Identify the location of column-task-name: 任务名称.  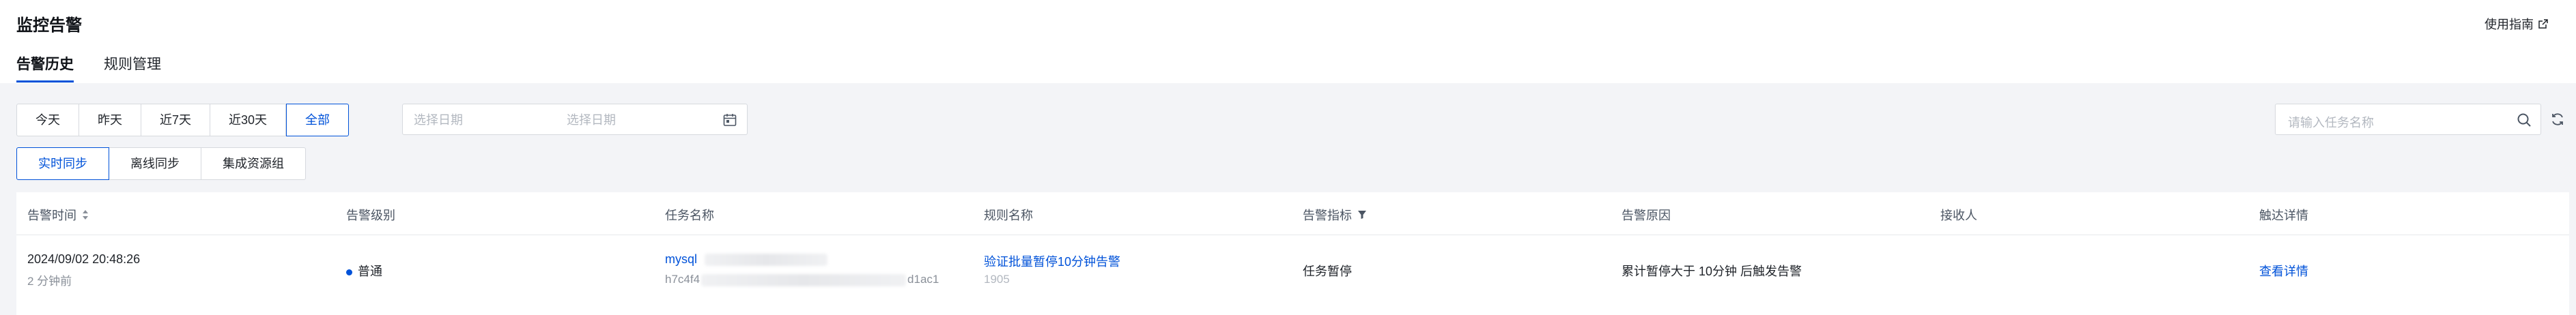
(689, 215).